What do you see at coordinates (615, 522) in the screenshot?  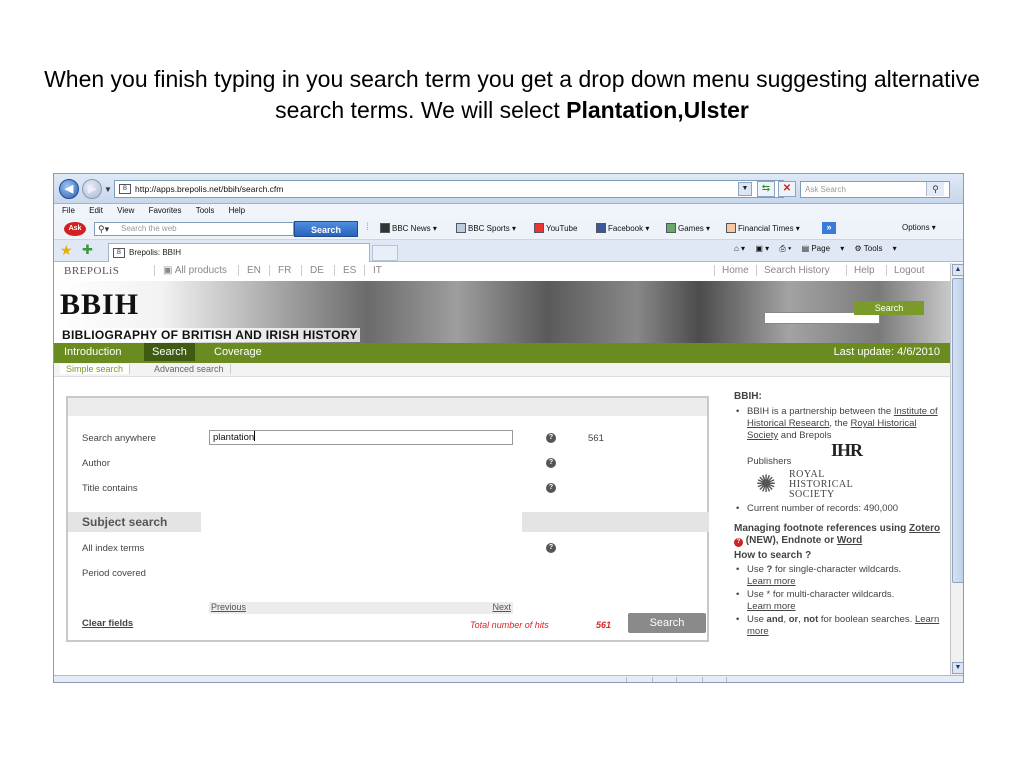 I see `subject-header-bar` at bounding box center [615, 522].